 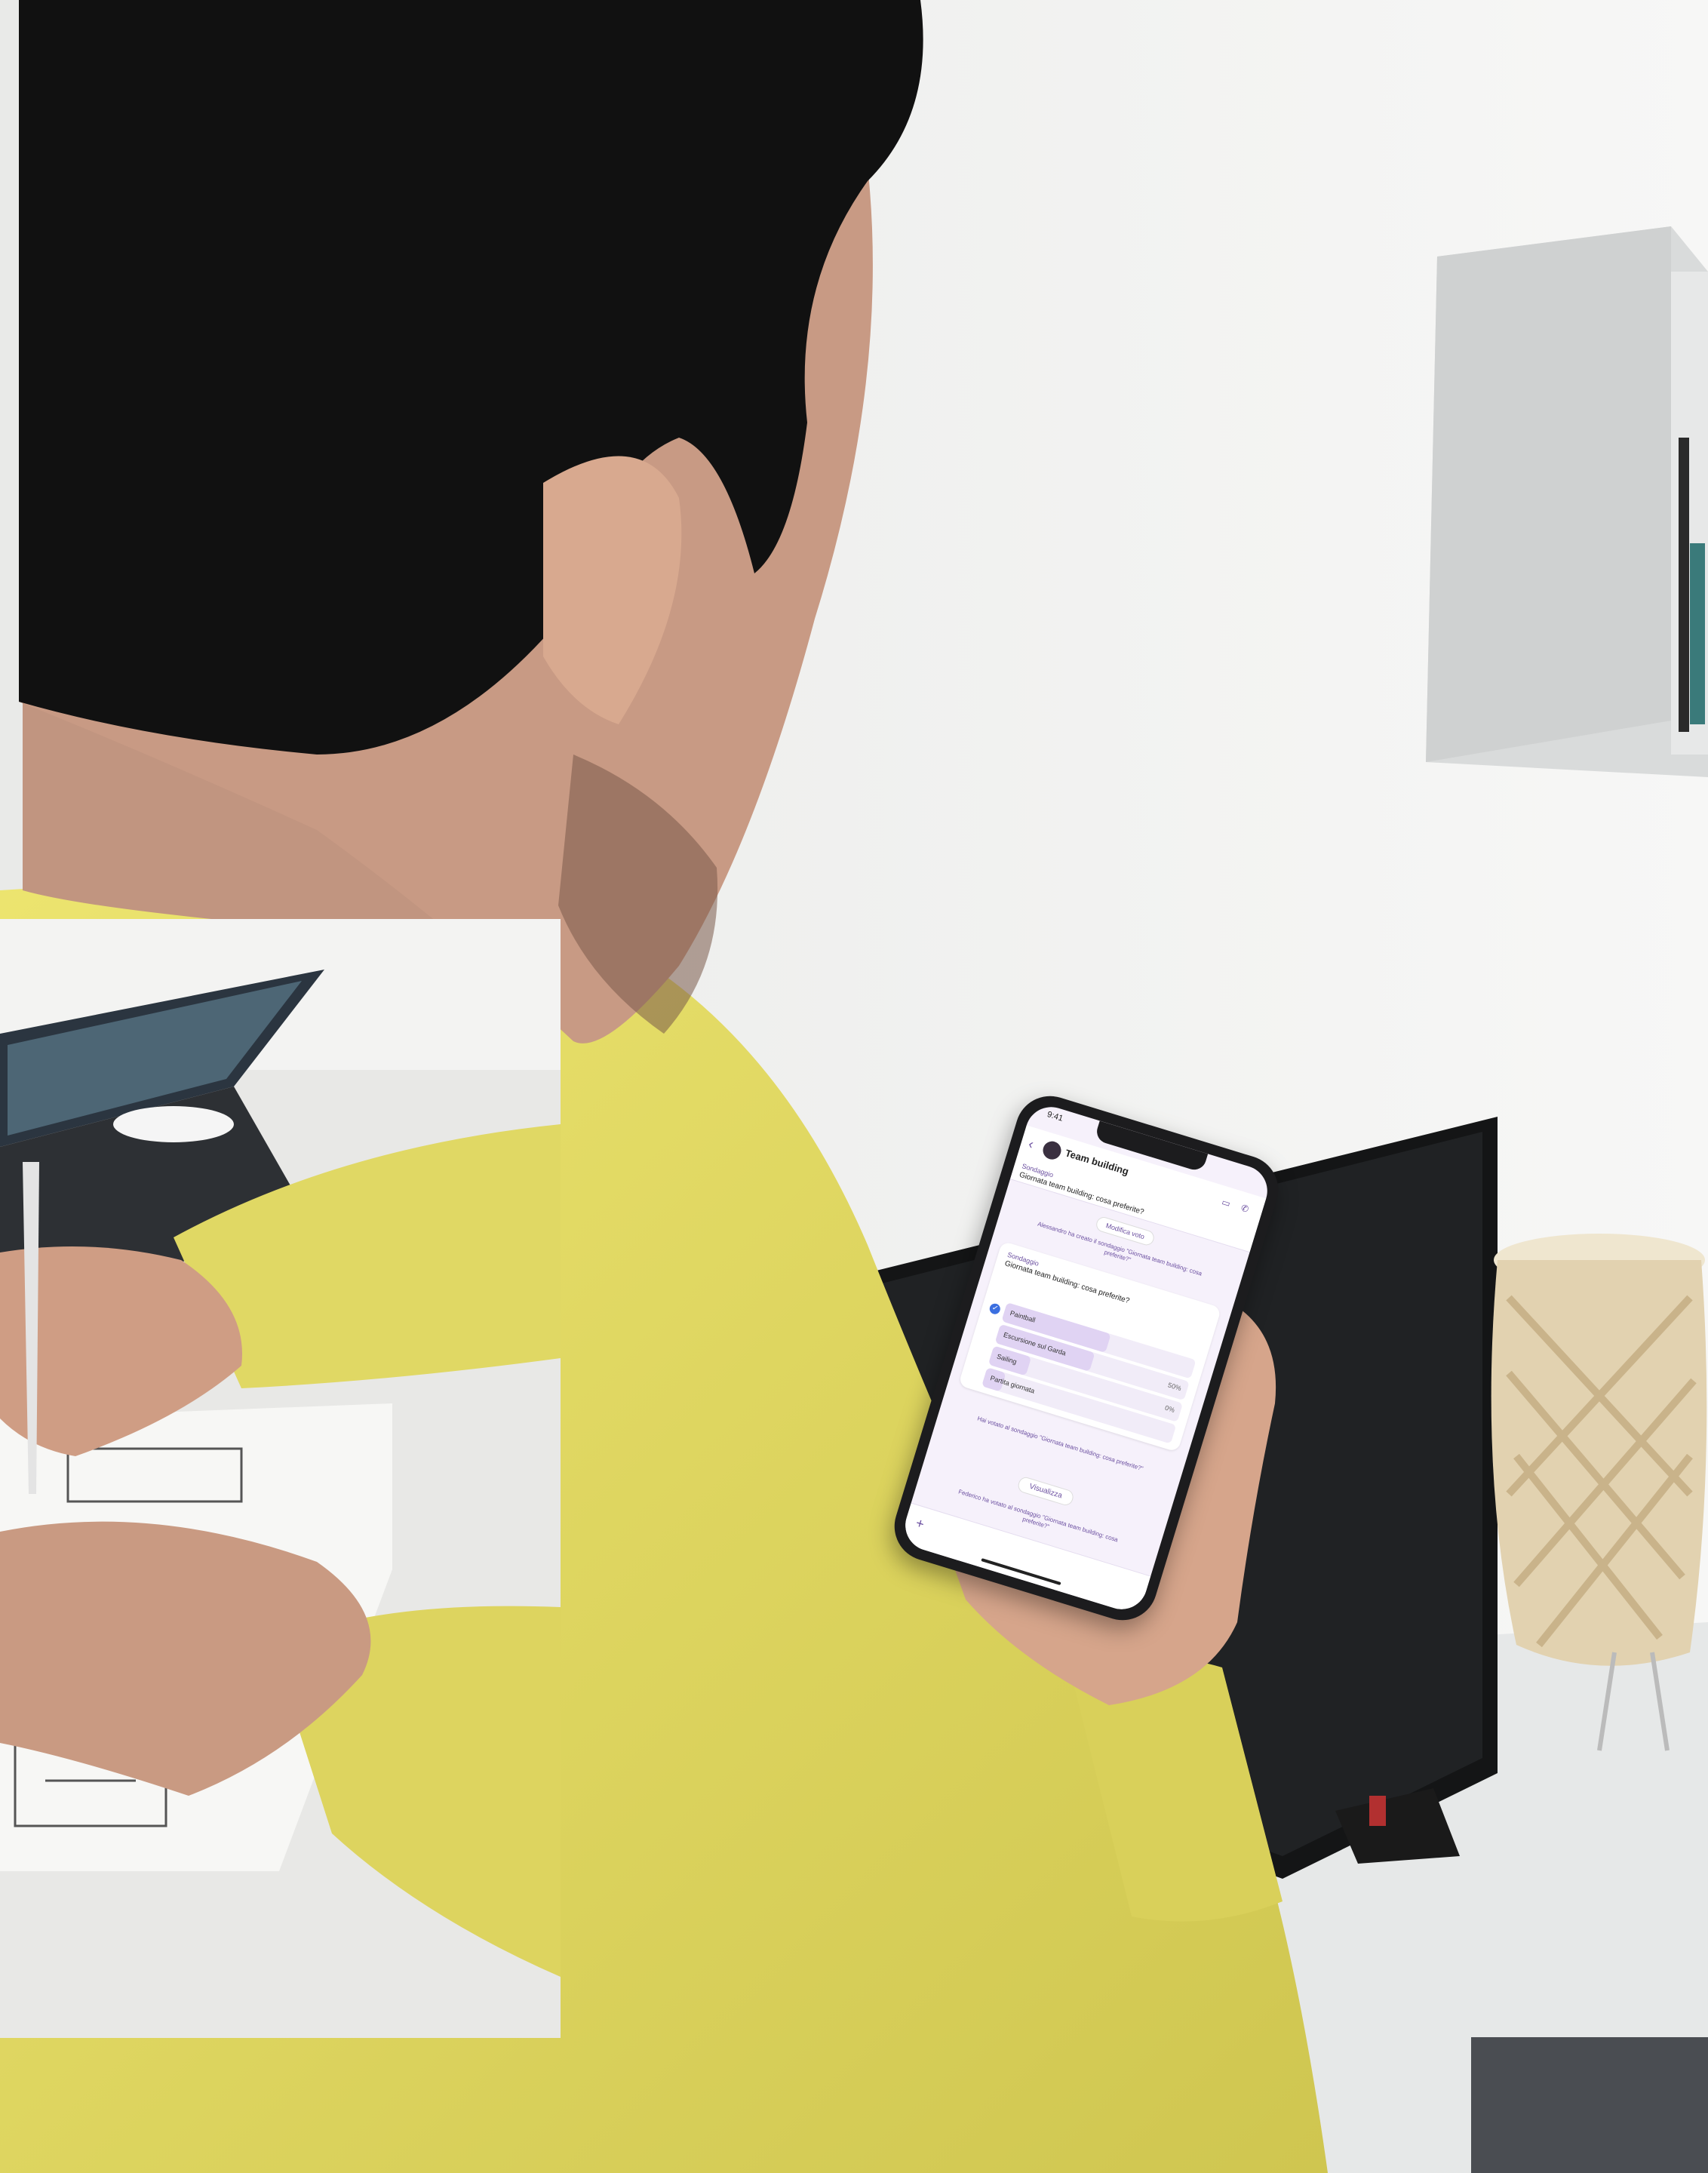 I want to click on home-indicator, so click(x=1021, y=1572).